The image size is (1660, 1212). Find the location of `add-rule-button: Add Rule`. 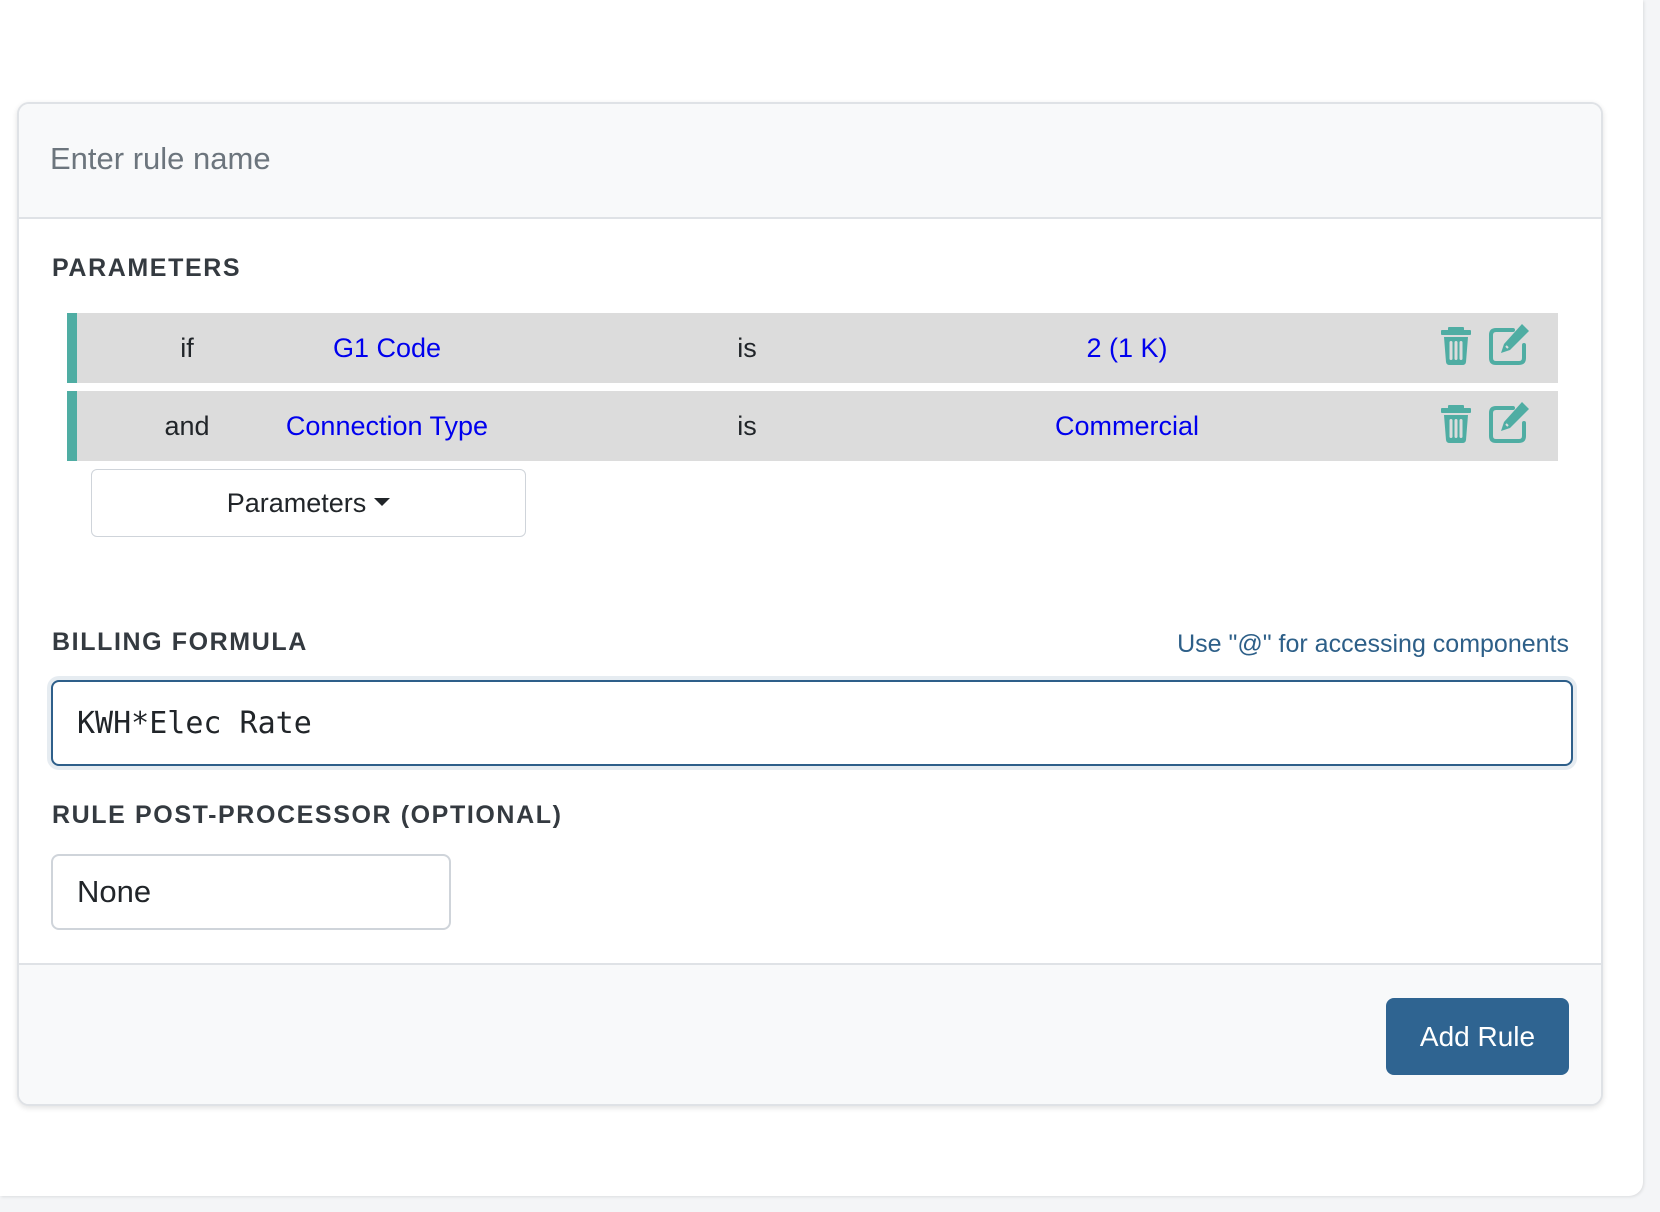

add-rule-button: Add Rule is located at coordinates (1477, 1036).